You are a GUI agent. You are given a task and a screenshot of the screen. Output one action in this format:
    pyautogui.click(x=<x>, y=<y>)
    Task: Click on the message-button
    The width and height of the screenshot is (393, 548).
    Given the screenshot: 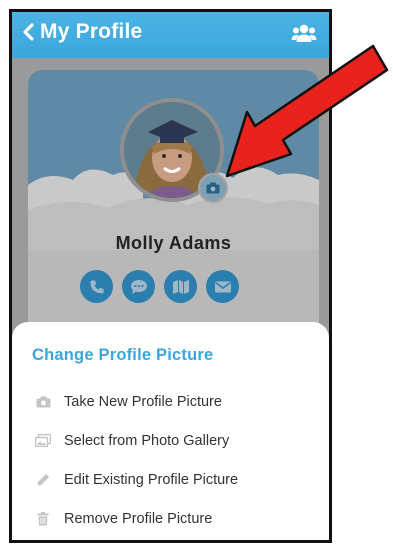 What is the action you would take?
    pyautogui.click(x=138, y=286)
    